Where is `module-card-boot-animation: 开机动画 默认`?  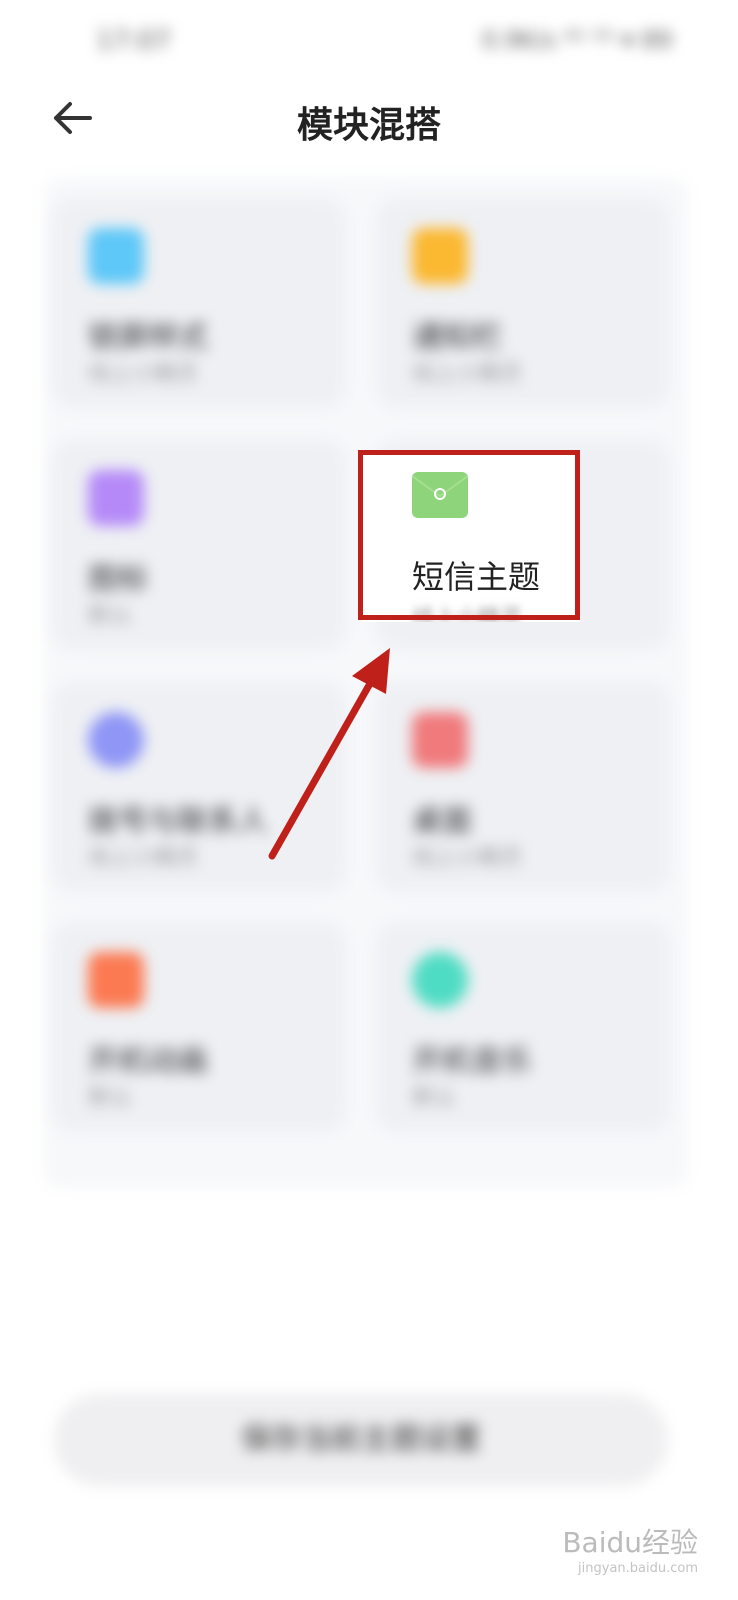 module-card-boot-animation: 开机动画 默认 is located at coordinates (199, 1027).